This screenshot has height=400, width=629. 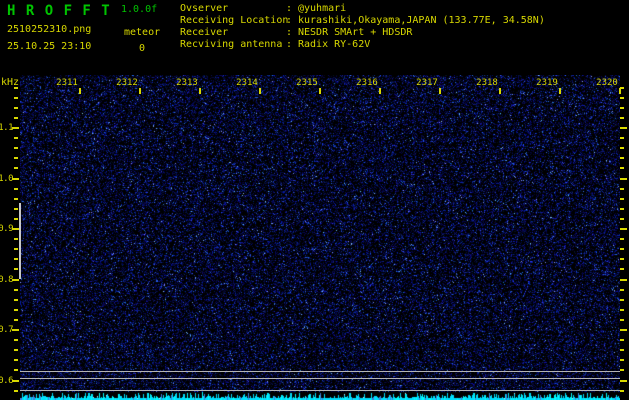 What do you see at coordinates (362, 9) in the screenshot?
I see `station-info-line: Ovserver: @yuhmari` at bounding box center [362, 9].